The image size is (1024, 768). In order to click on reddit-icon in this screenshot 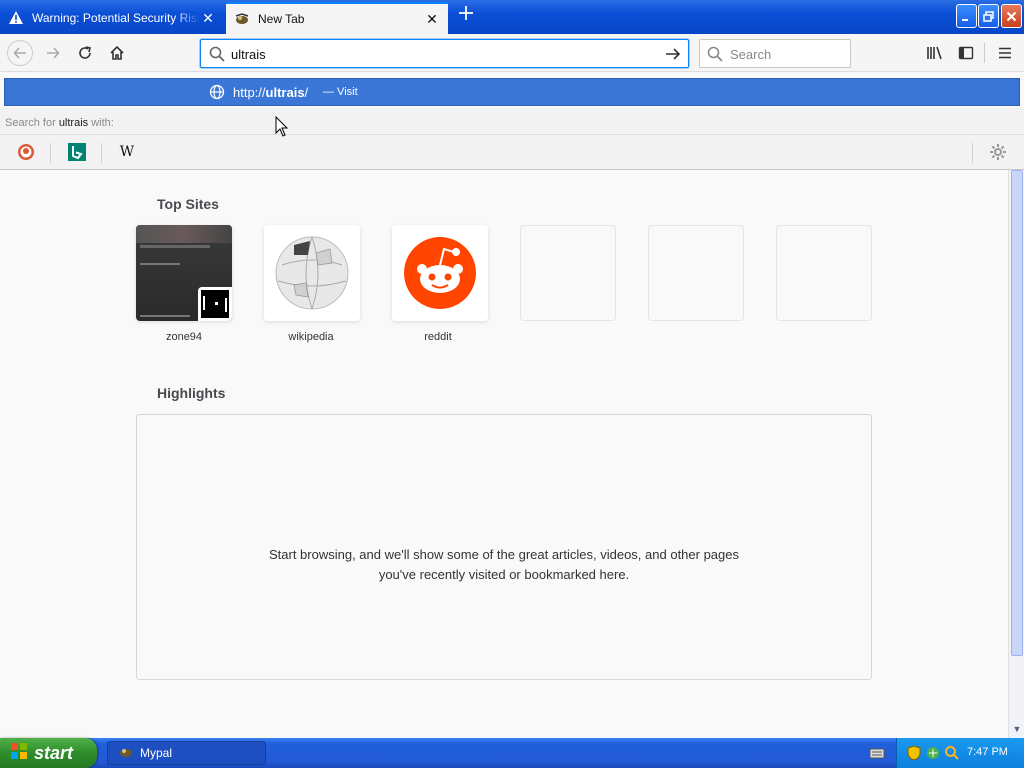, I will do `click(440, 273)`.